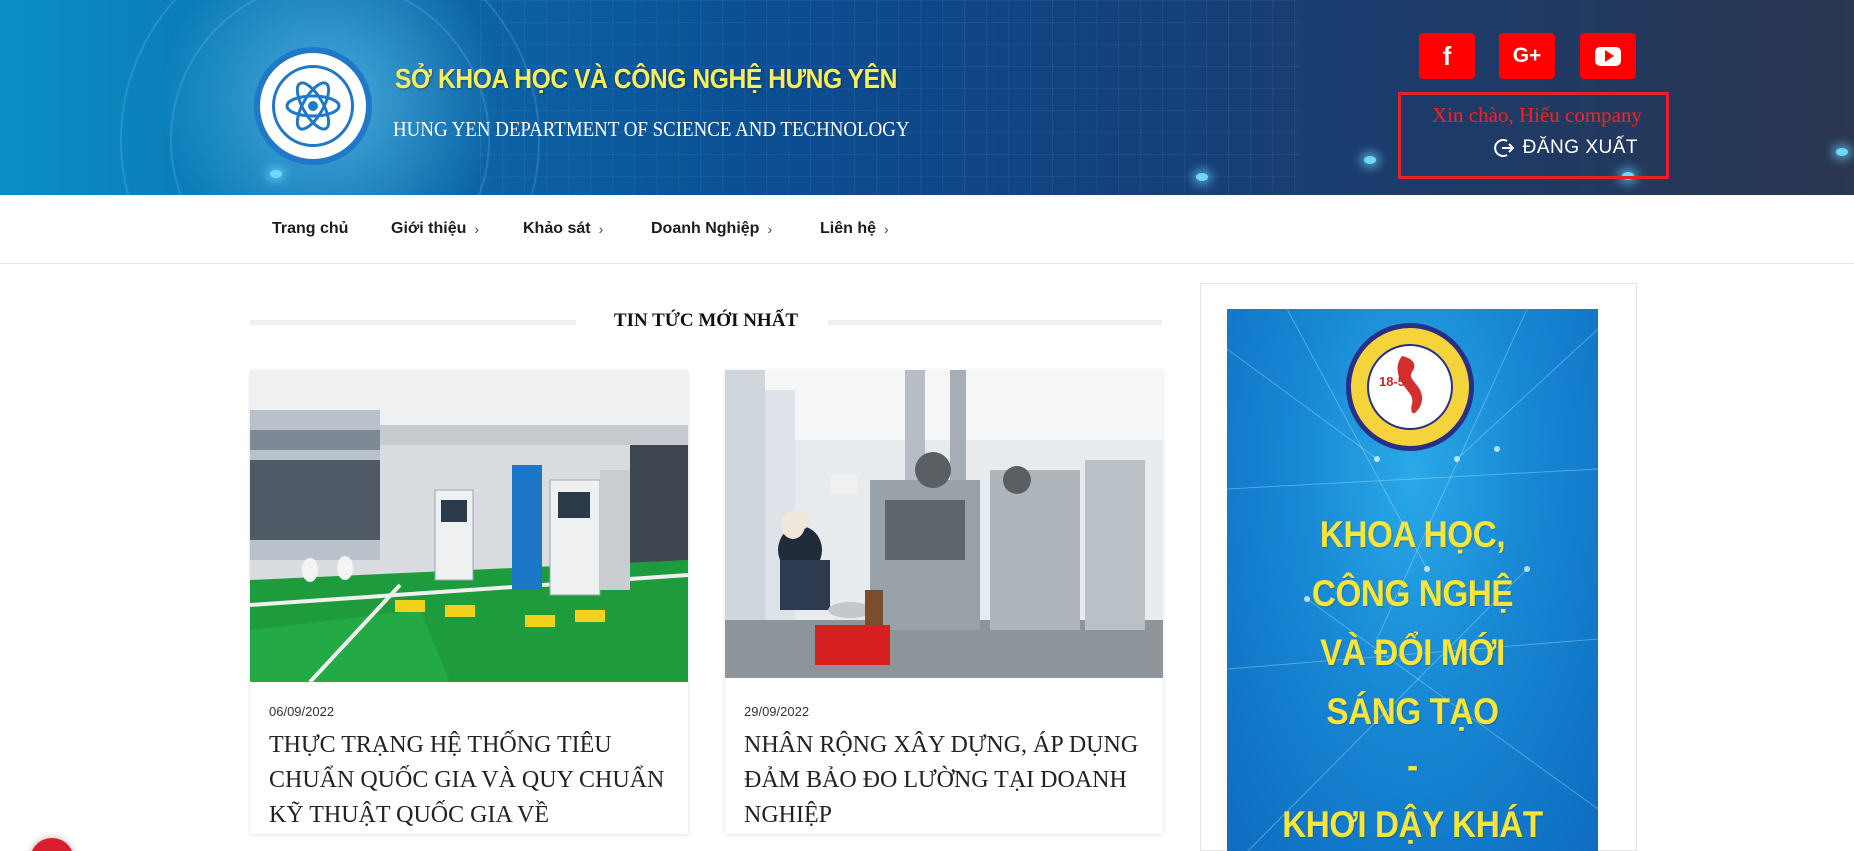 This screenshot has height=851, width=1854. I want to click on banner-line: KHƠI DẬY KHÁT VỌNG,, so click(1412, 827).